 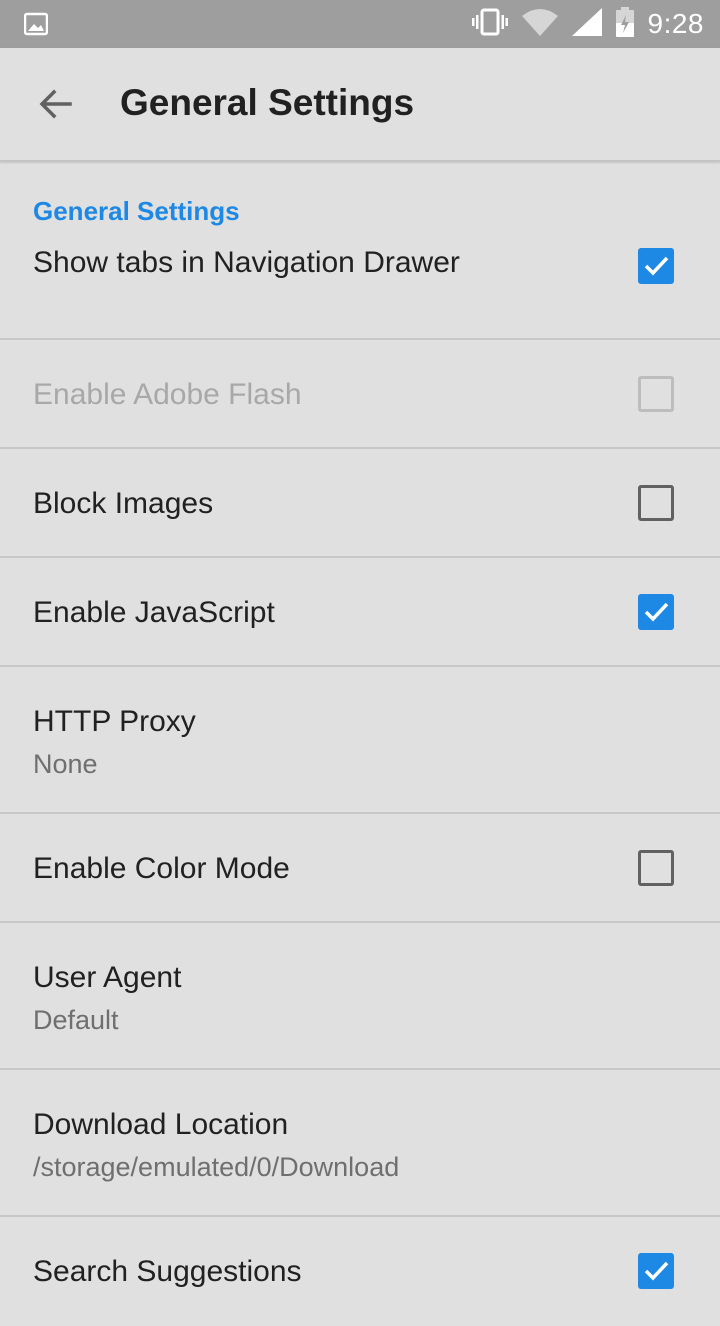 I want to click on pref-enable-color-mode: Enable Color Mode, so click(x=360, y=868).